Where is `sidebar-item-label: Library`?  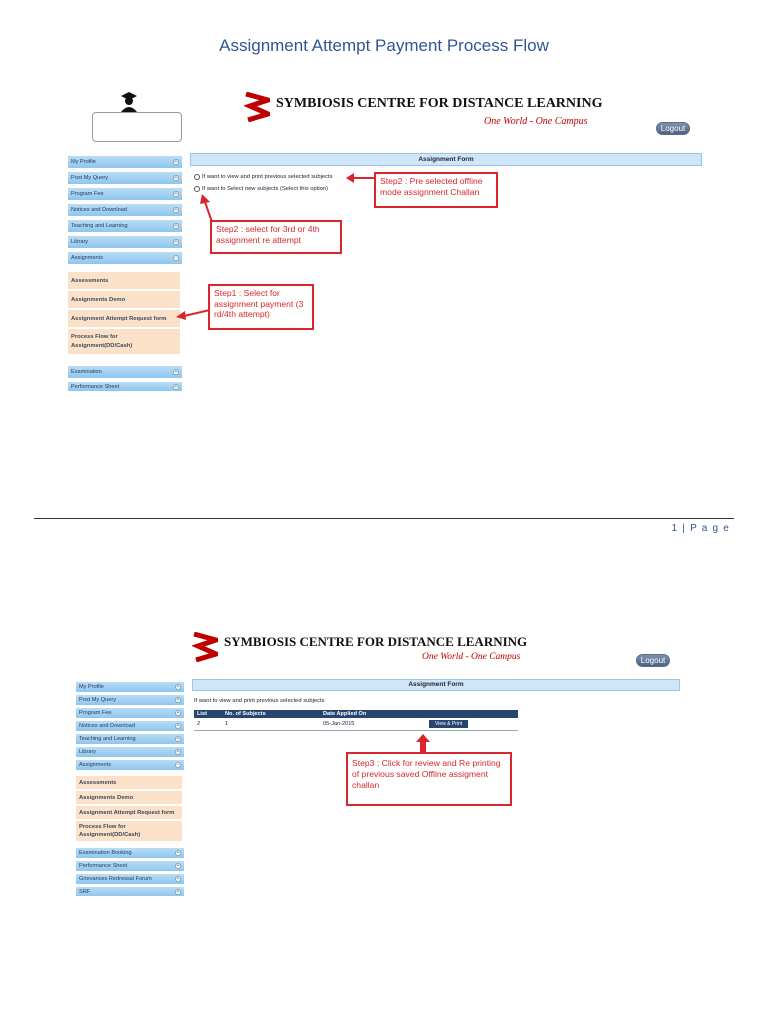
sidebar-item-label: Library is located at coordinates (88, 752).